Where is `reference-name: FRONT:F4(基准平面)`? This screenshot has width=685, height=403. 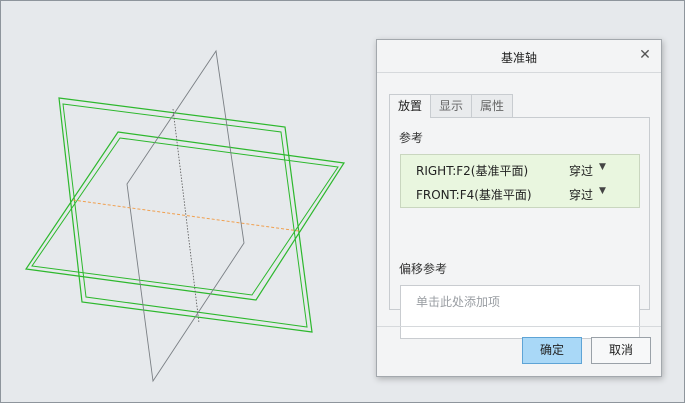
reference-name: FRONT:F4(基准平面) is located at coordinates (474, 195).